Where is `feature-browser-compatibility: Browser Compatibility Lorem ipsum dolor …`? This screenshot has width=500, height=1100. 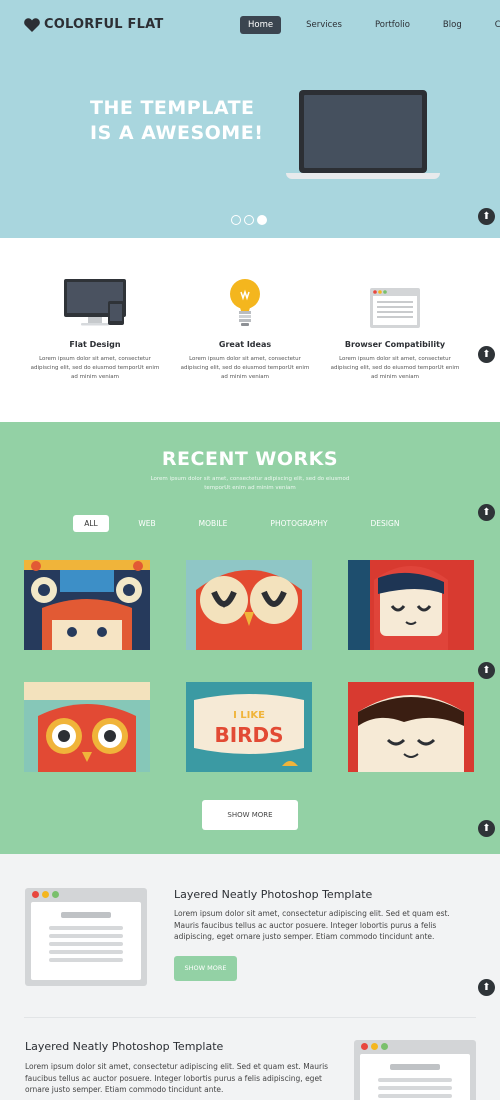
feature-browser-compatibility: Browser Compatibility Lorem ipsum dolor … is located at coordinates (395, 330).